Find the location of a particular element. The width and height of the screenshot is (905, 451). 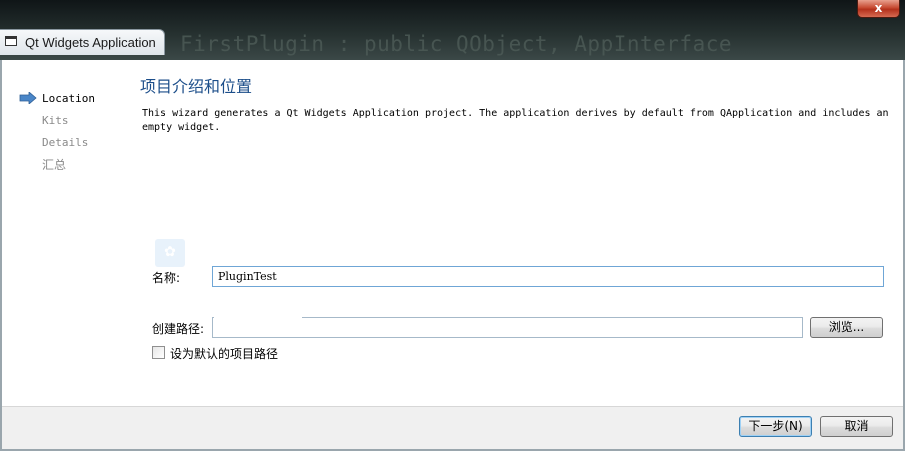

default-path-label: 设为默认的项目路径 is located at coordinates (224, 354).